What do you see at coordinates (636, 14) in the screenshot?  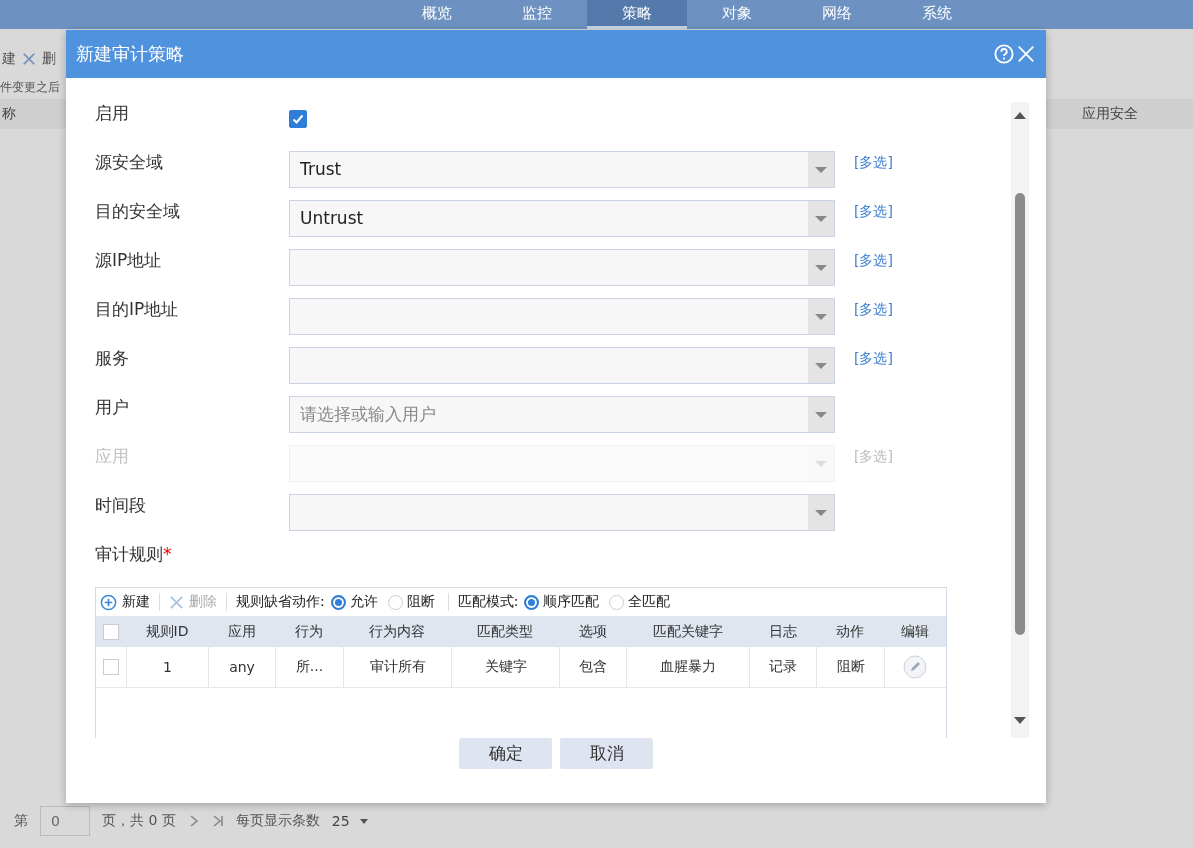 I see `nav-tab: 策略` at bounding box center [636, 14].